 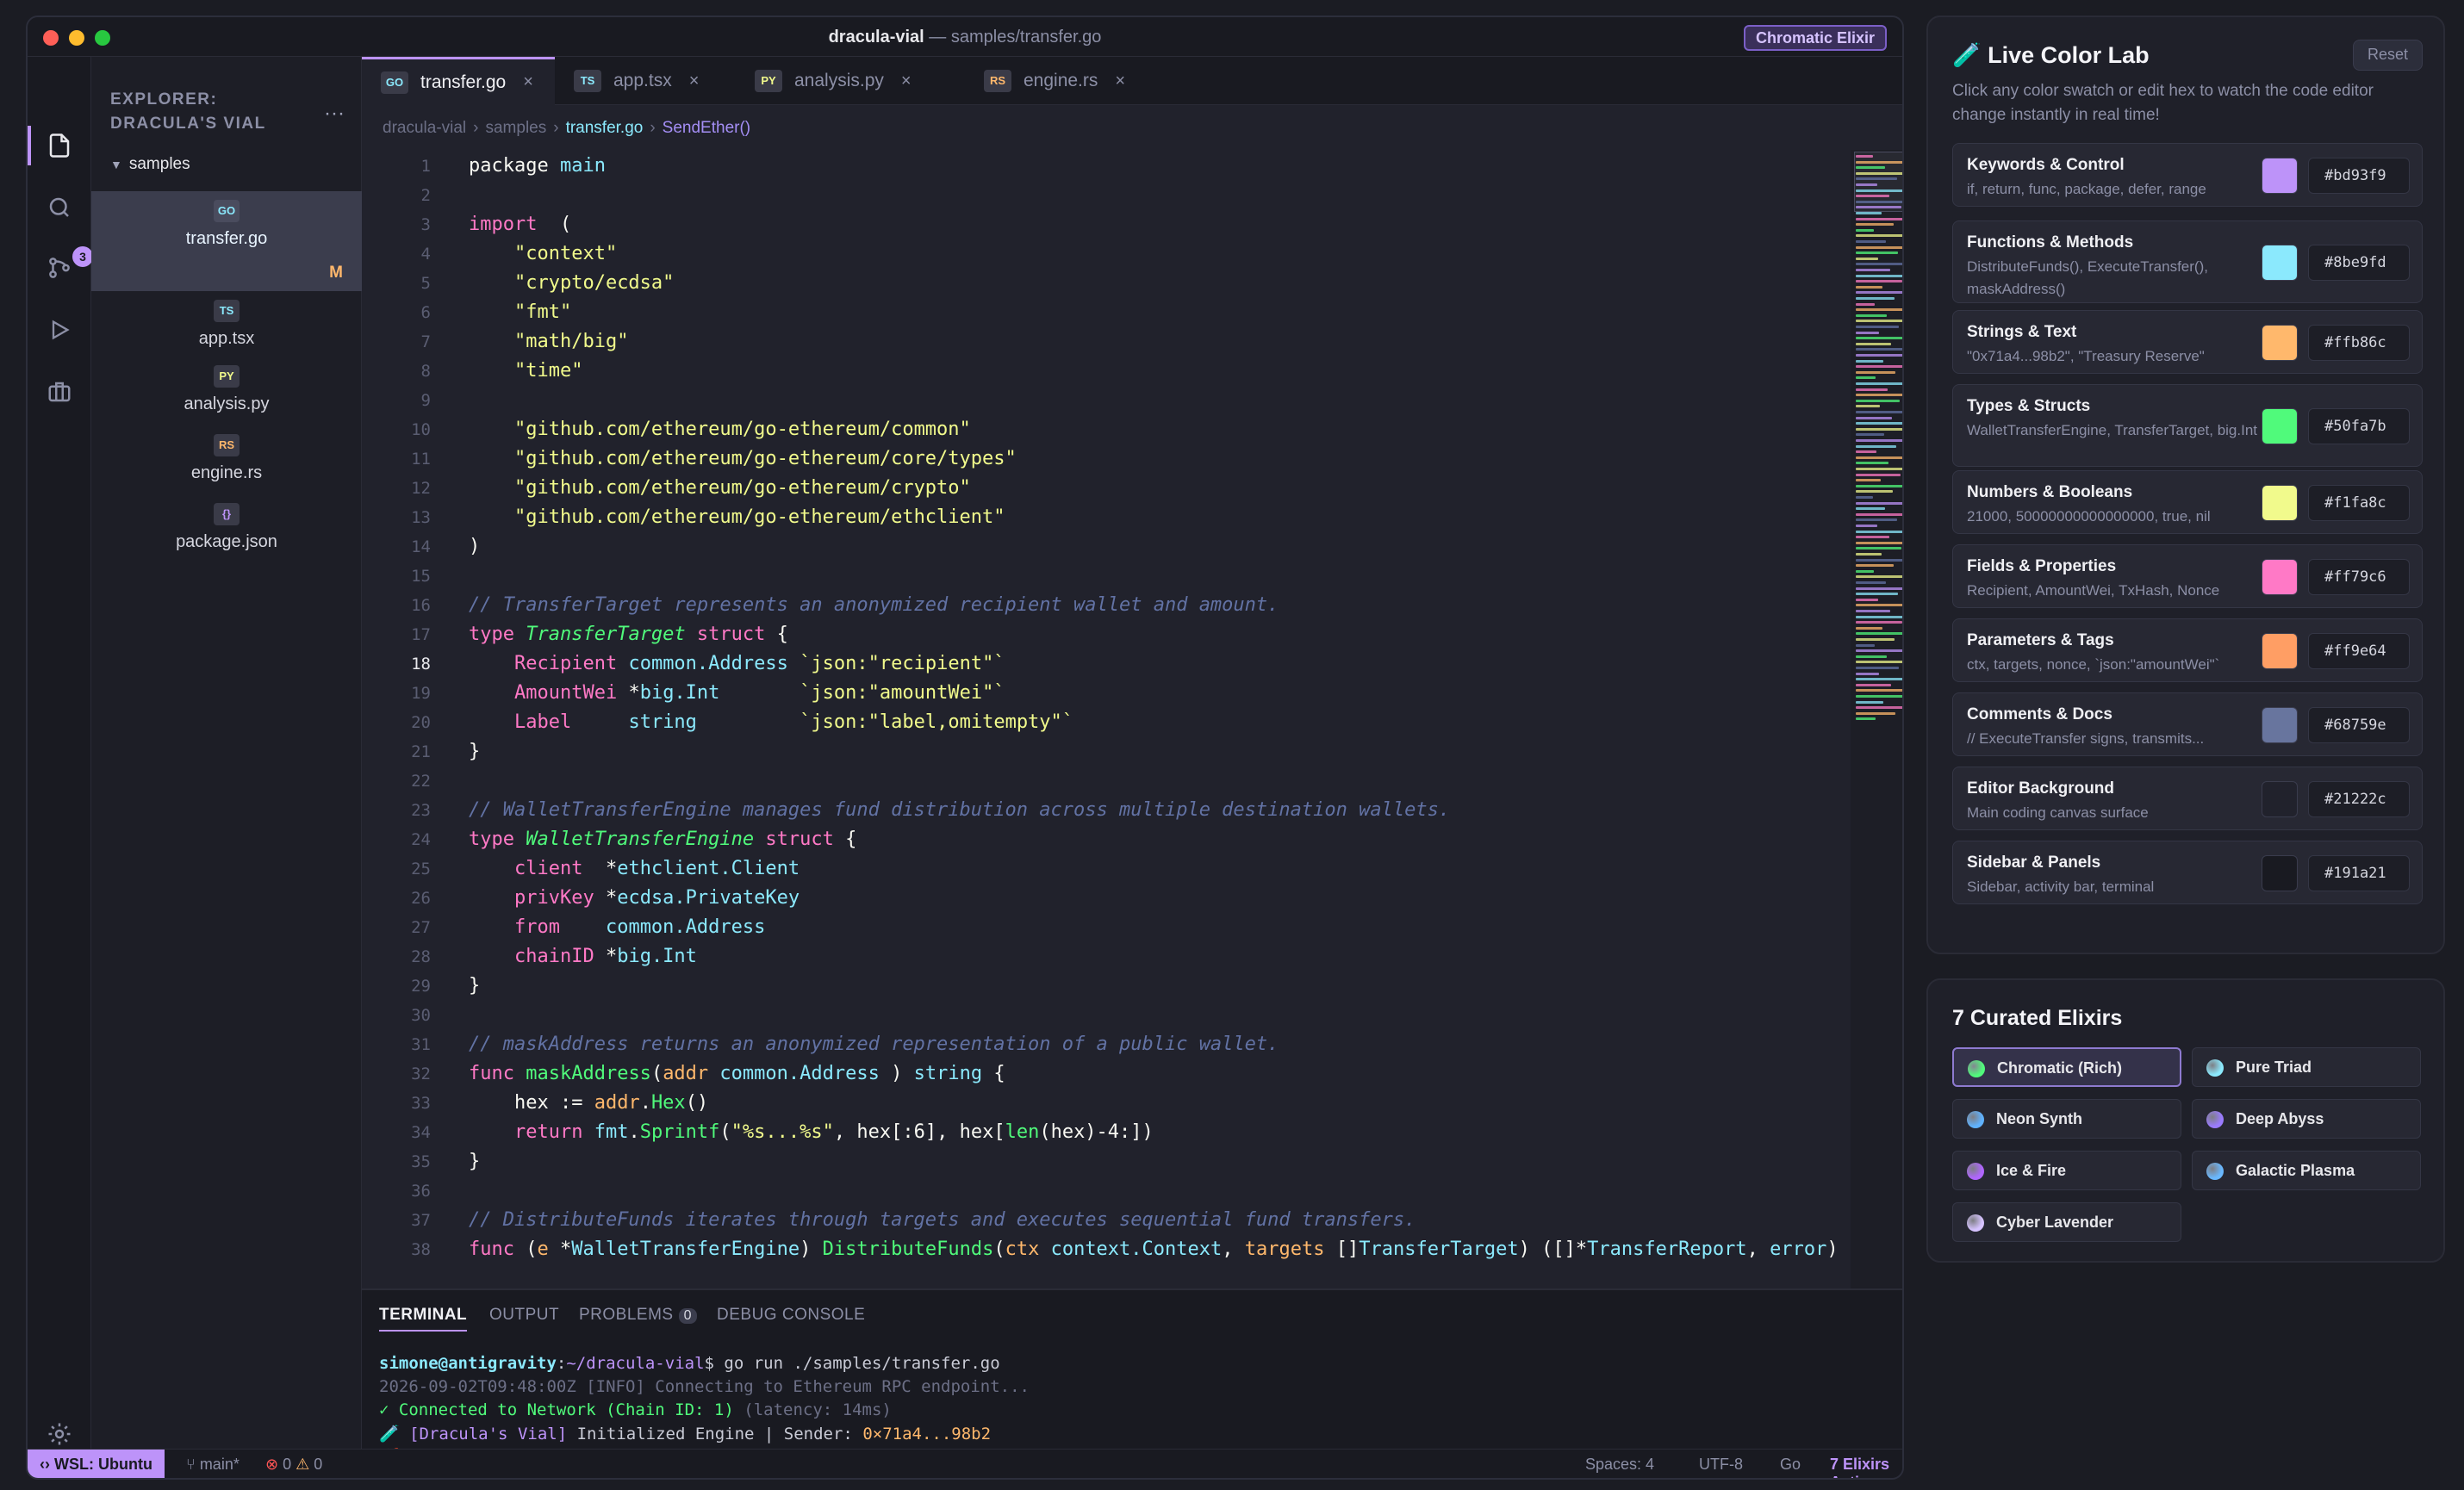 What do you see at coordinates (638, 1315) in the screenshot?
I see `tab-problems: PROBLEMS 0` at bounding box center [638, 1315].